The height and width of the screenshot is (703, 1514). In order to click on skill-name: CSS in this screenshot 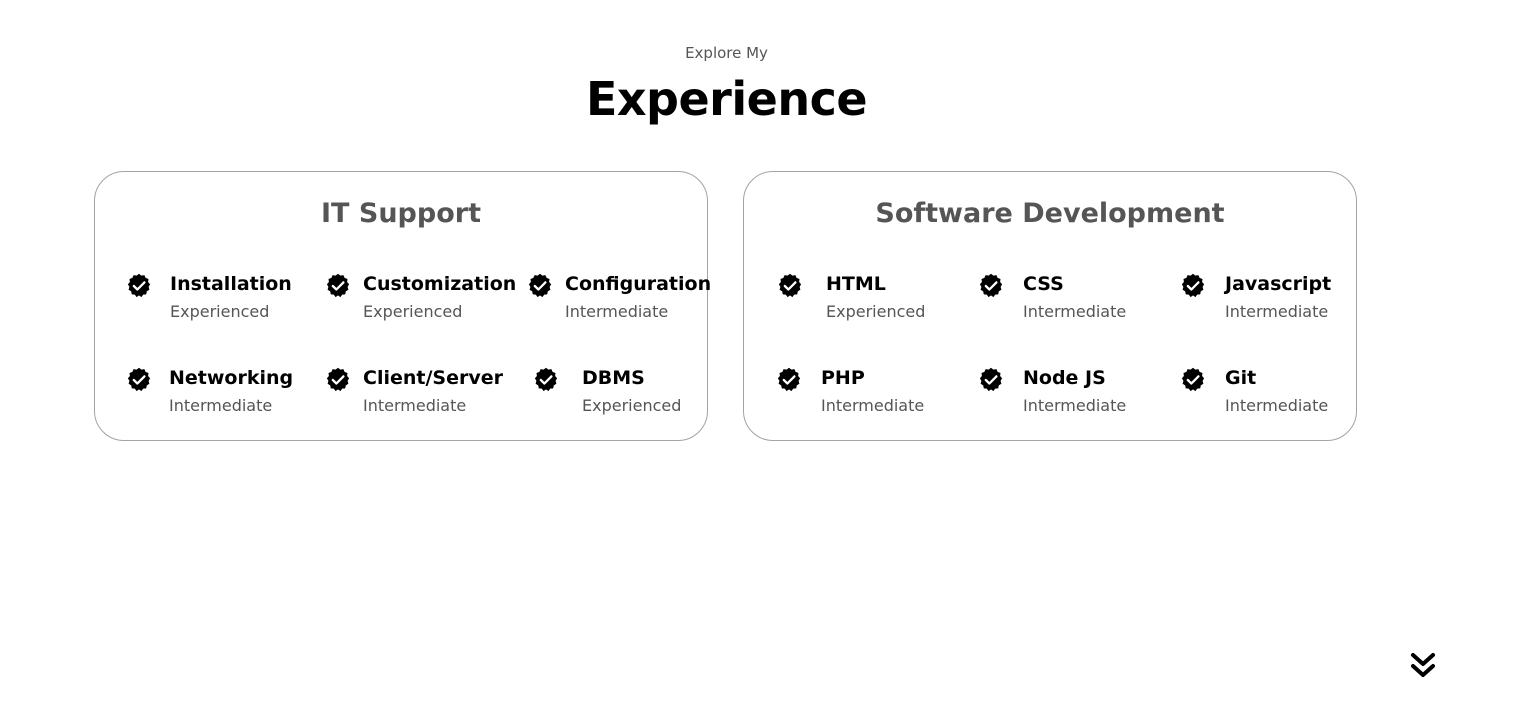, I will do `click(1043, 284)`.